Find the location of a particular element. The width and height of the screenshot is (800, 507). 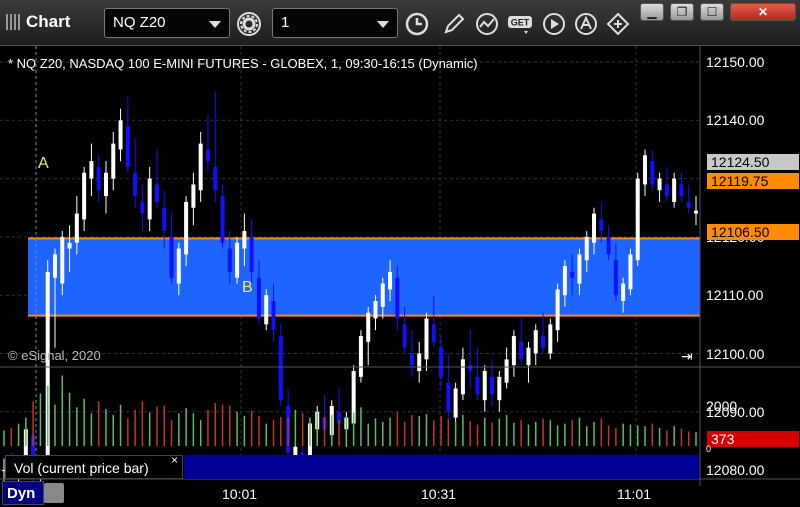

app-title: Chart is located at coordinates (38, 22).